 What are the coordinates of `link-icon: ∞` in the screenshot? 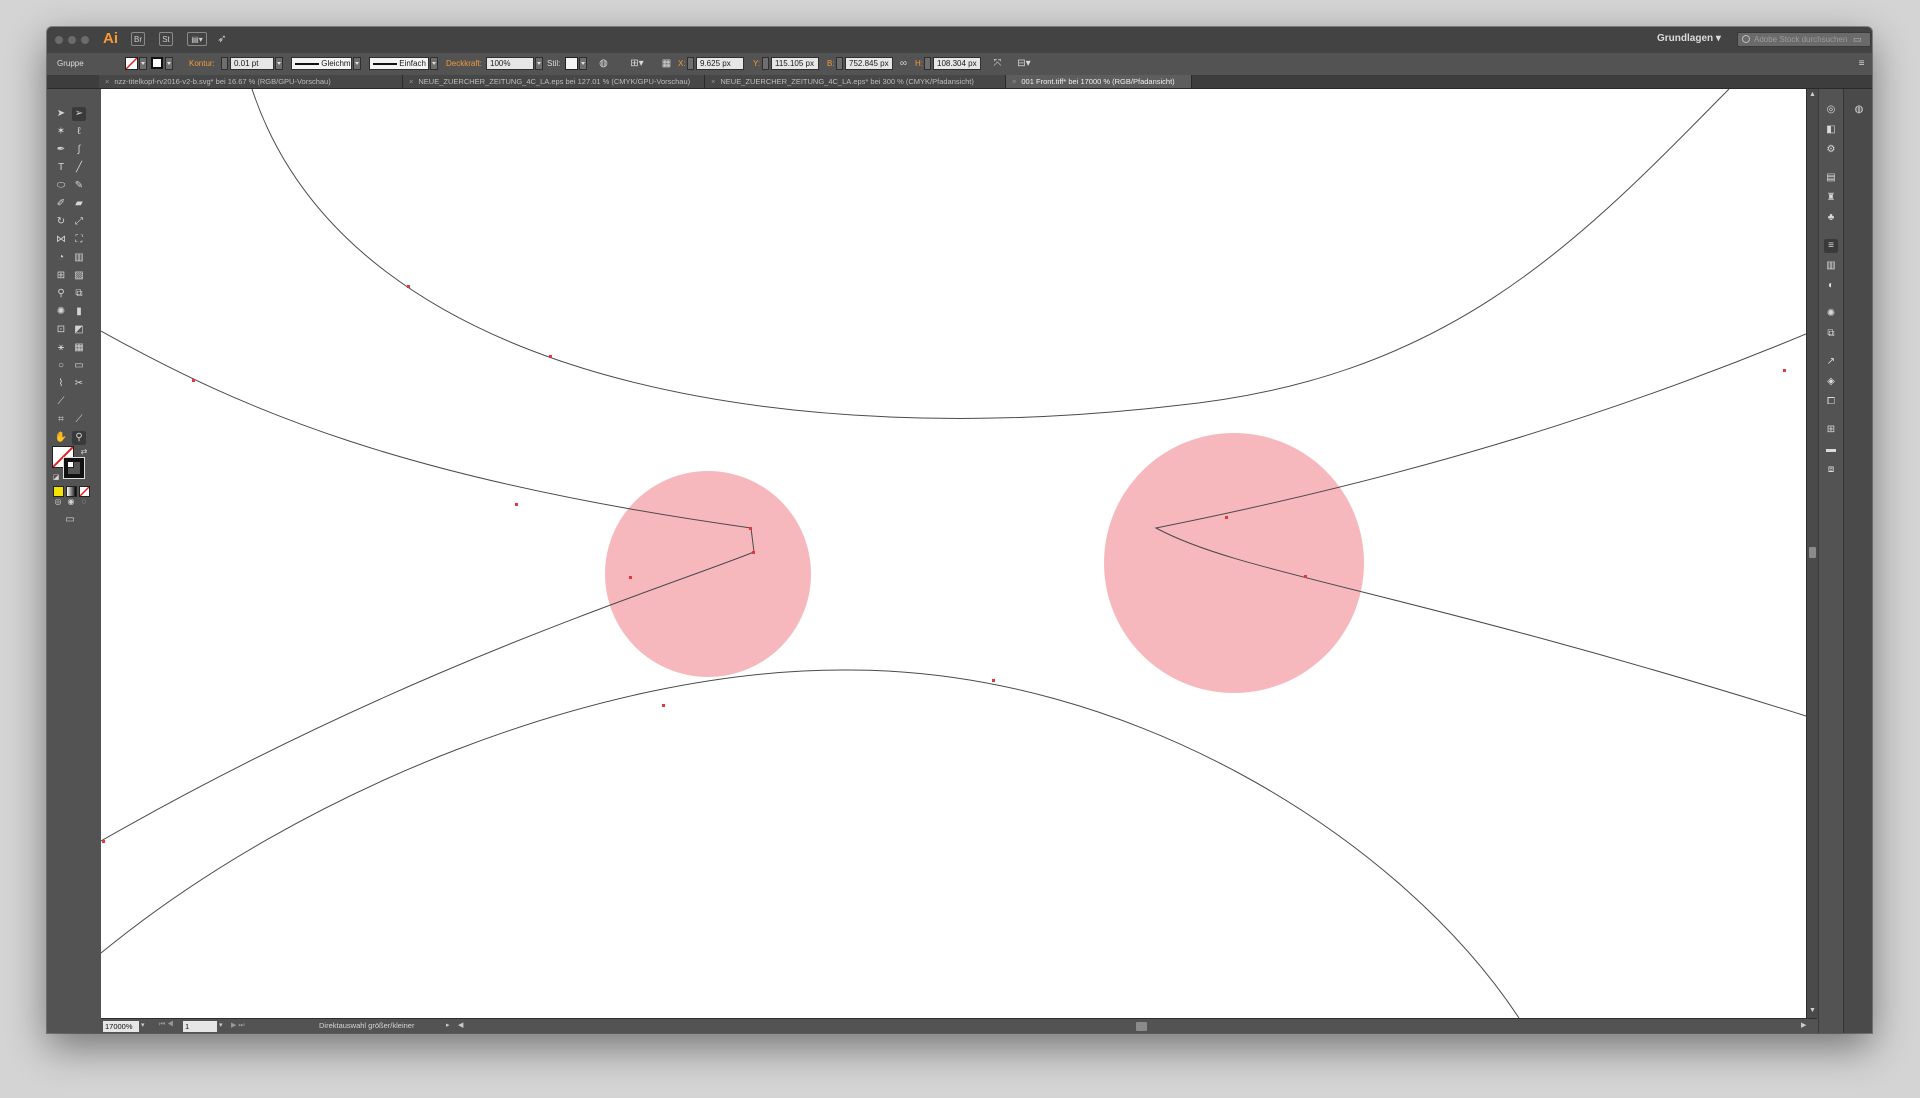 It's located at (903, 63).